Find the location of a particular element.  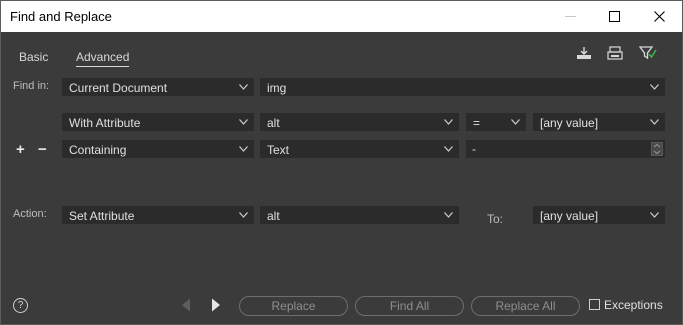

find-in-scope-dropdown: Current Document is located at coordinates (158, 87).